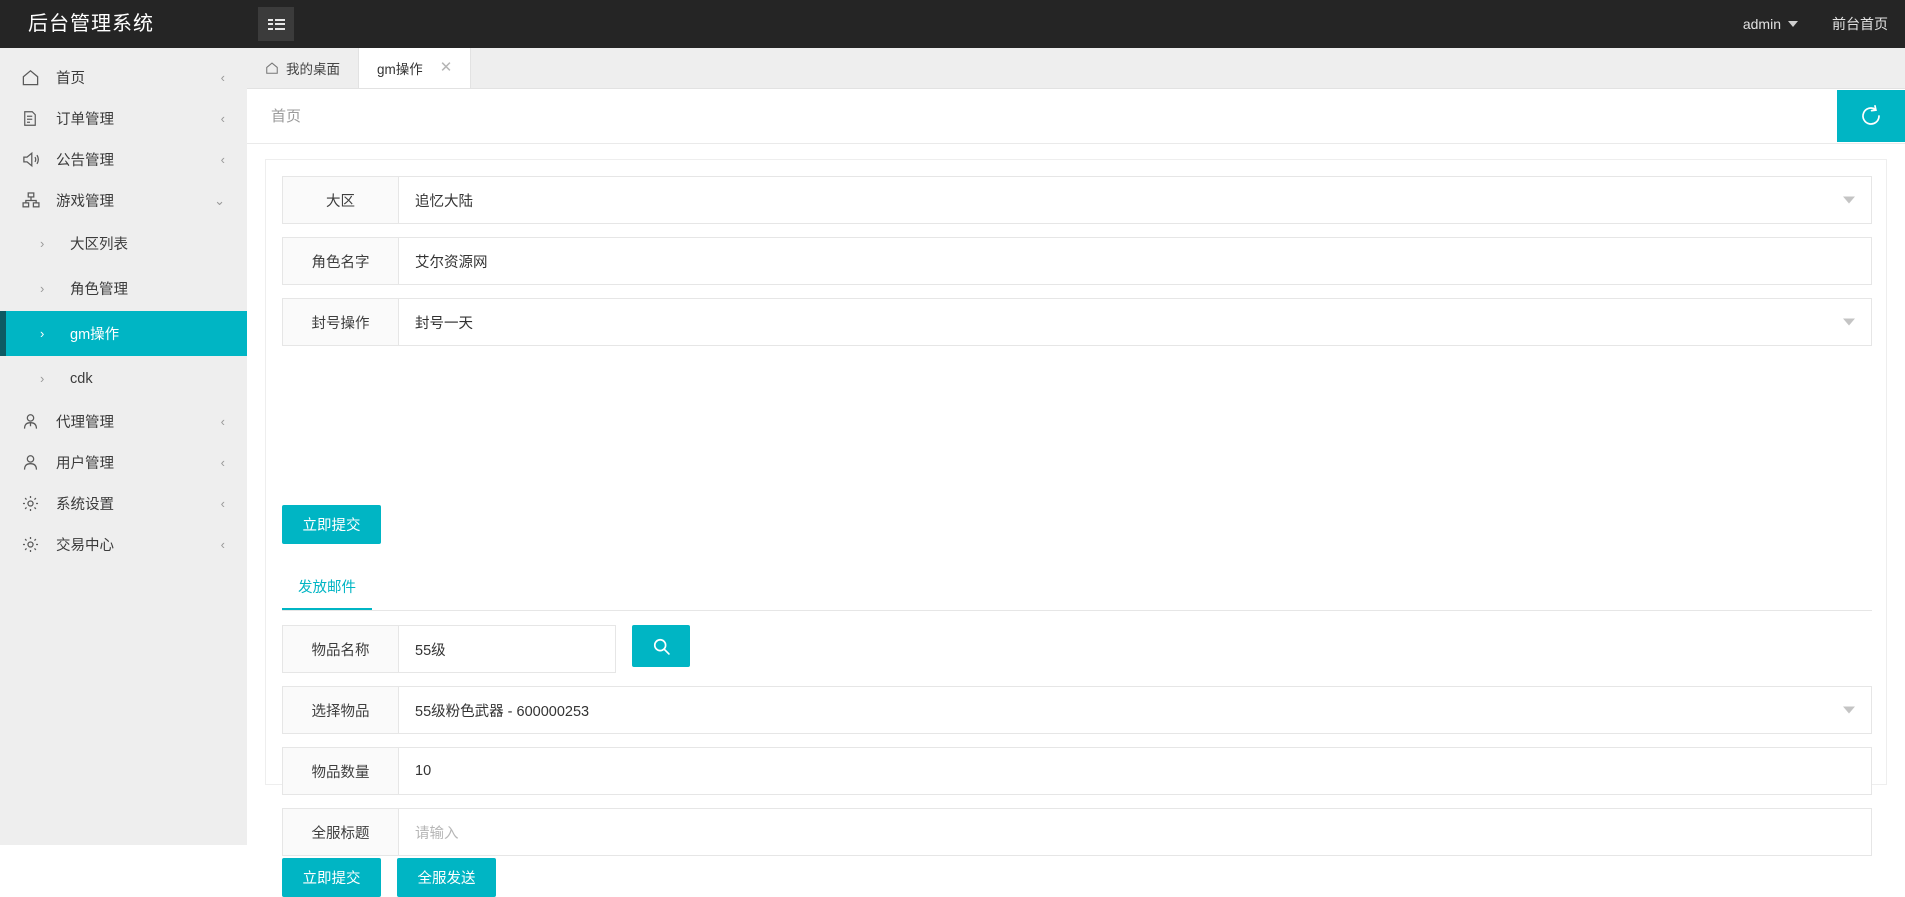  Describe the element at coordinates (1135, 710) in the screenshot. I see `select-item-select: 55级粉色武器 - 600000253` at that location.